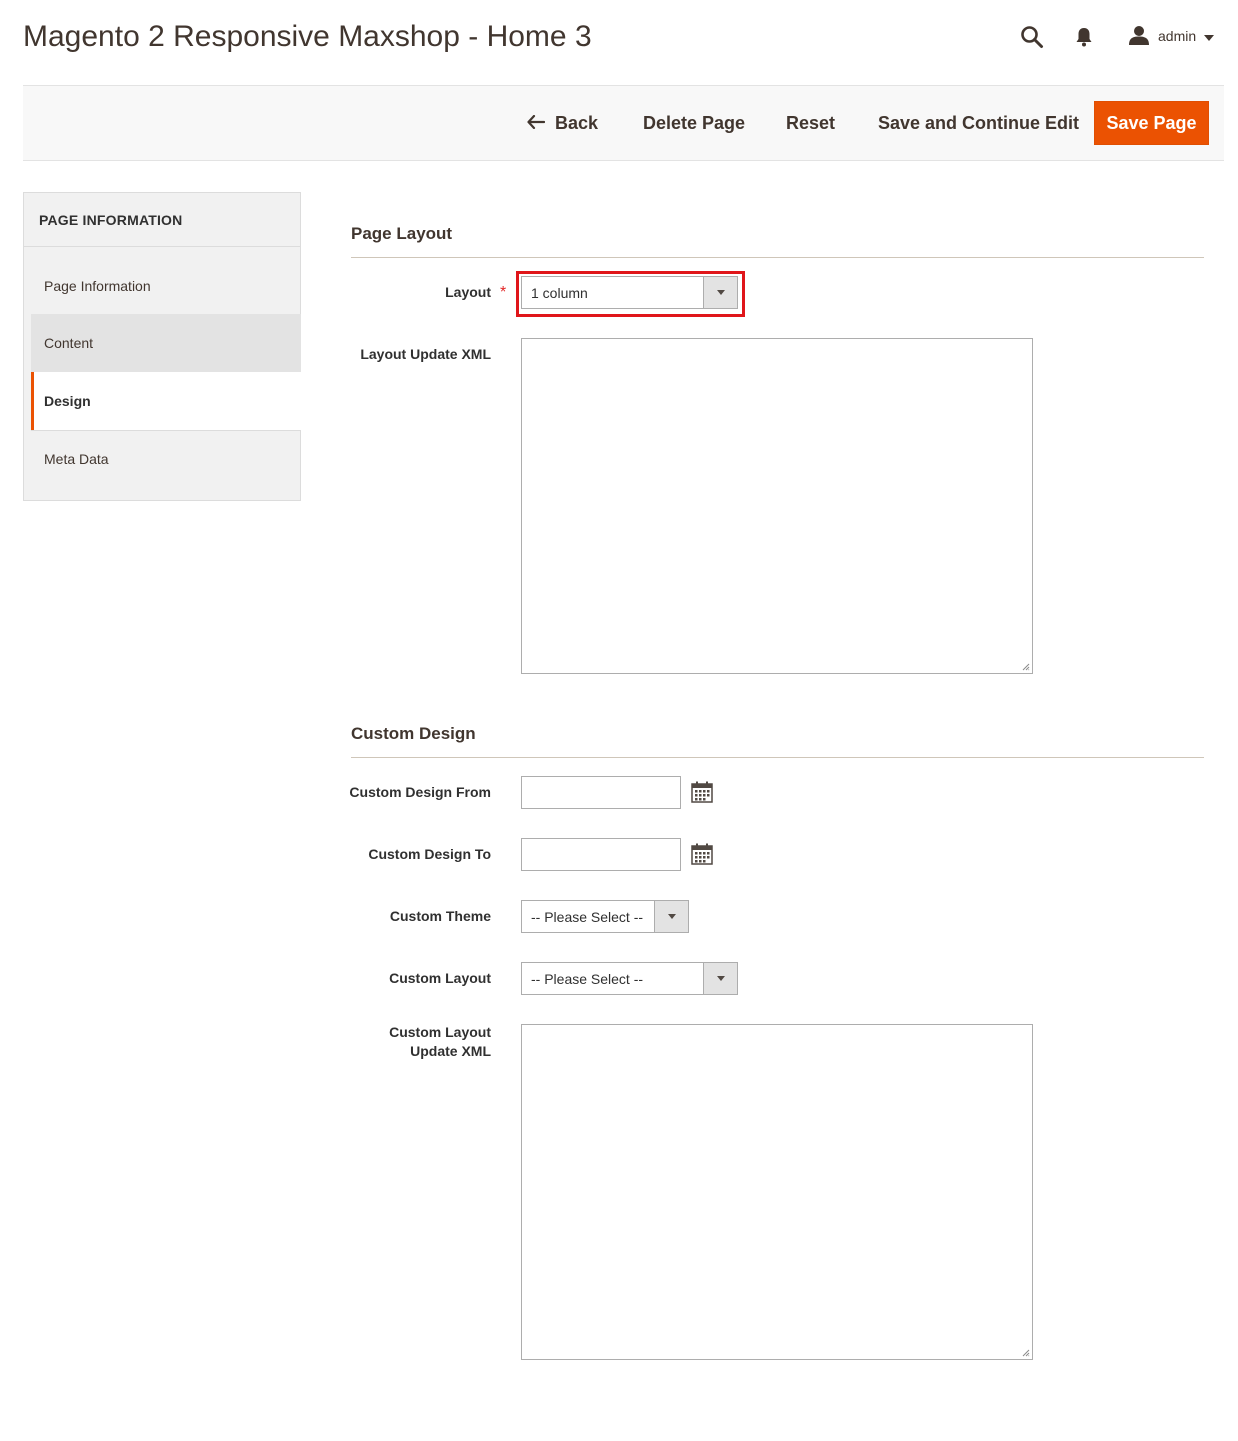 The height and width of the screenshot is (1441, 1238). Describe the element at coordinates (694, 123) in the screenshot. I see `delete-page-button: Delete Page` at that location.